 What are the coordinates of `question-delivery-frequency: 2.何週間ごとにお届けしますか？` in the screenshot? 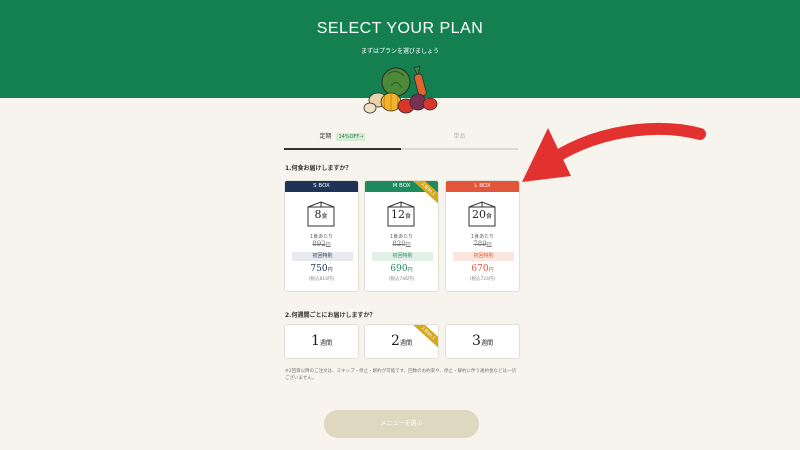 It's located at (330, 315).